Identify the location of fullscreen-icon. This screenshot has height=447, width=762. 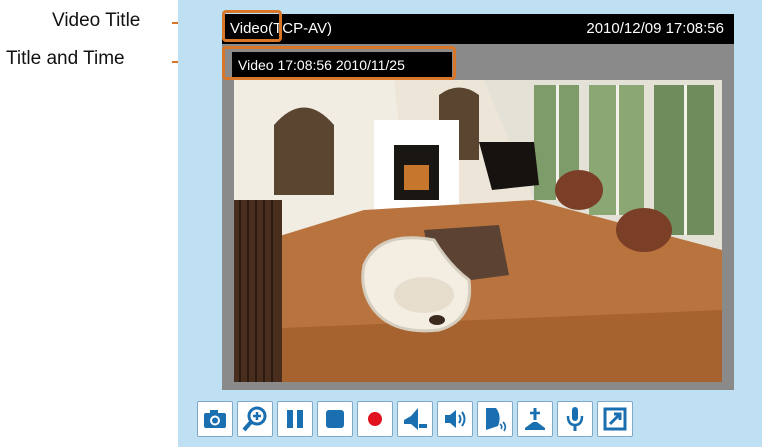
(615, 419).